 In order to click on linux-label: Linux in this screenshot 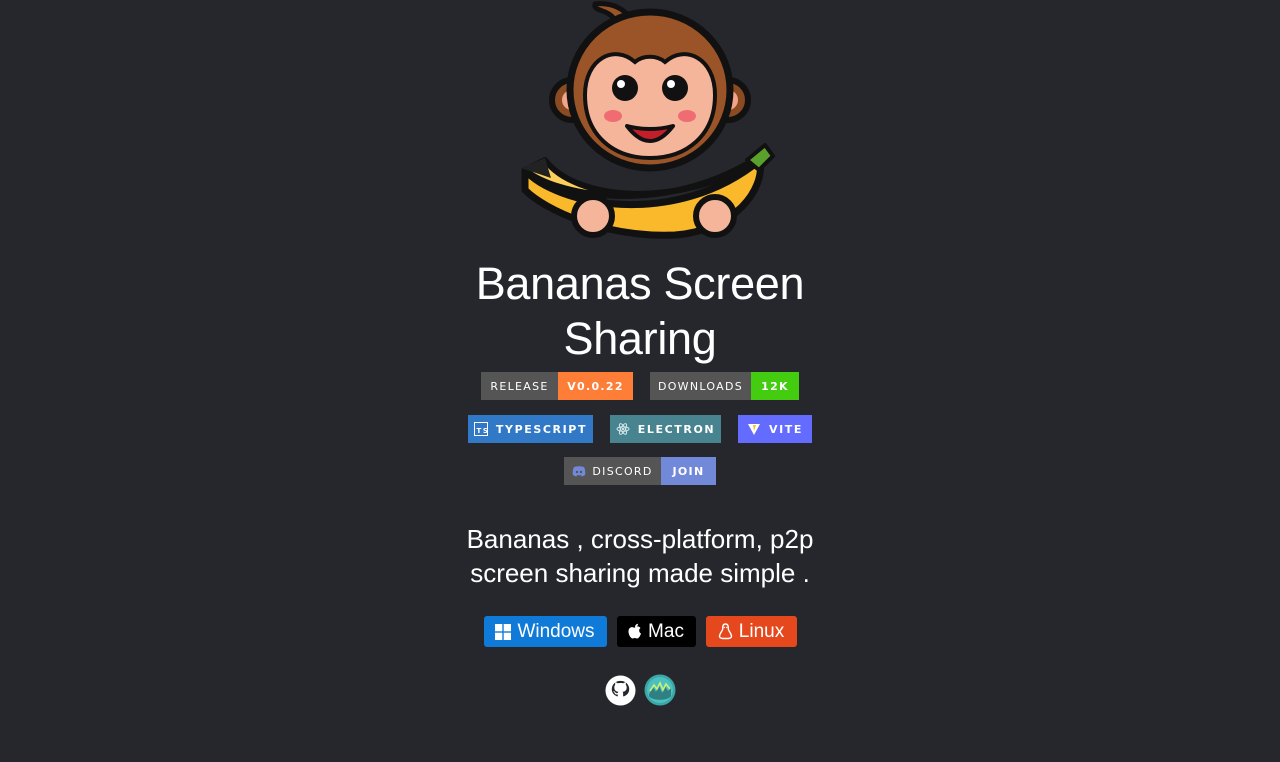, I will do `click(761, 631)`.